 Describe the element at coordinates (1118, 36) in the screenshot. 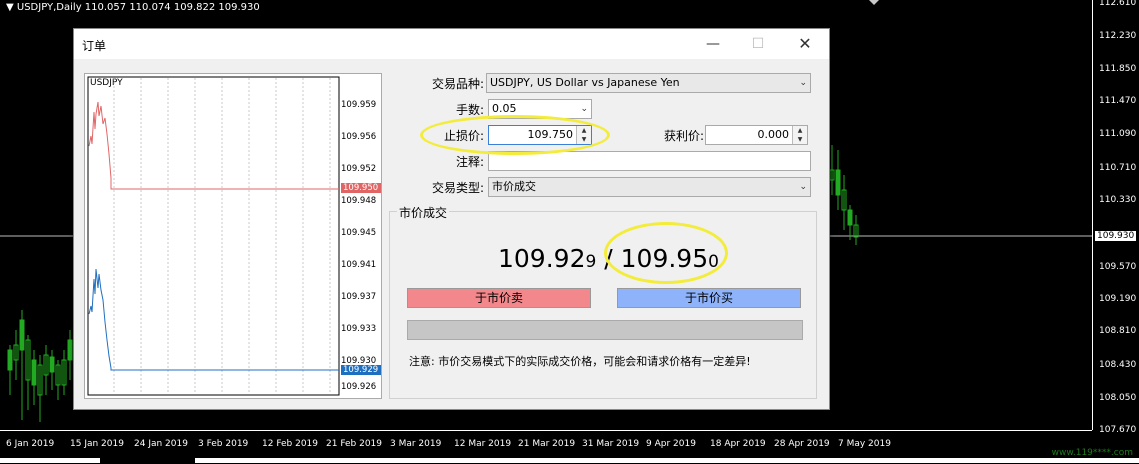

I see `price-axis-label: 112.230` at that location.